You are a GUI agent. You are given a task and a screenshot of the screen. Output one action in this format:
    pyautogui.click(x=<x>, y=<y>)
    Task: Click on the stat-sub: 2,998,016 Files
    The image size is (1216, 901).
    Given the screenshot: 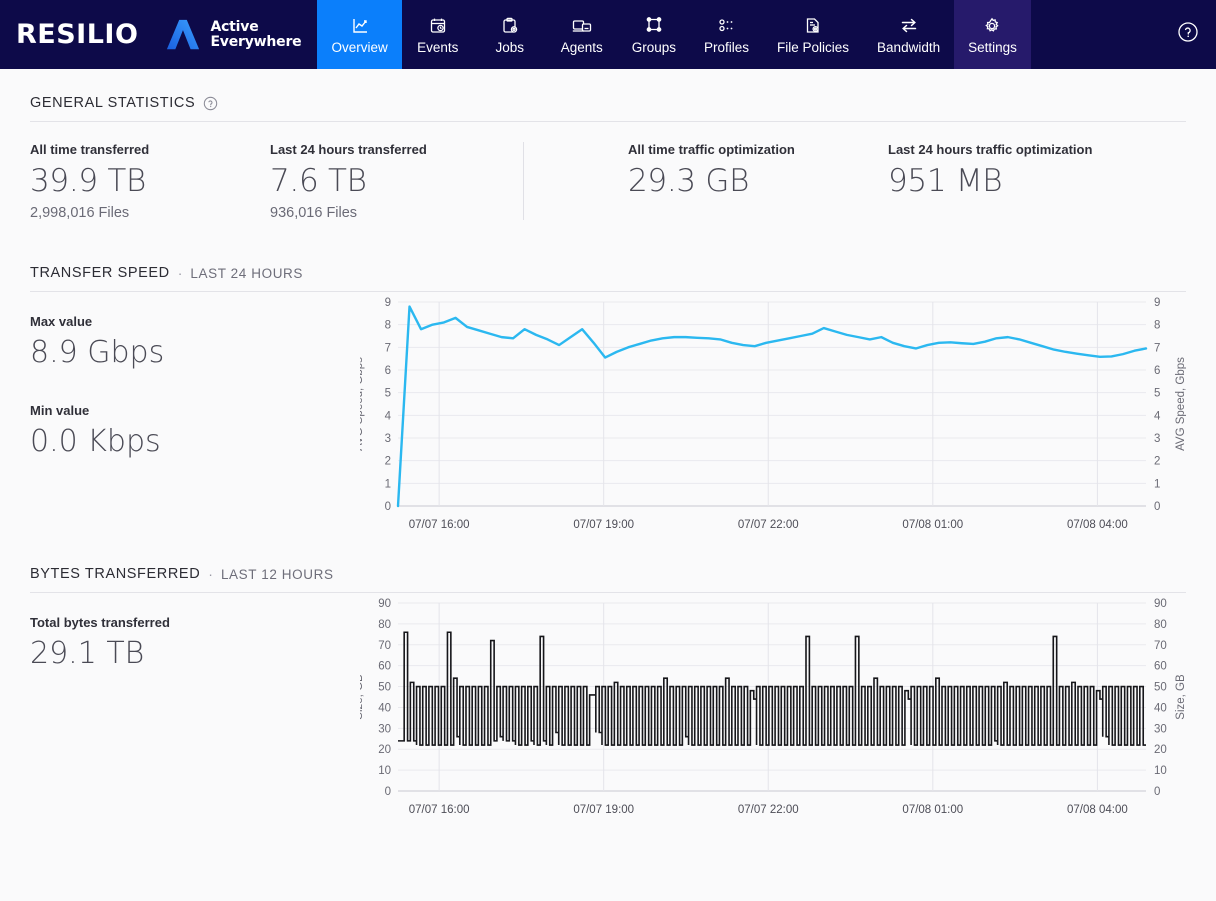 What is the action you would take?
    pyautogui.click(x=80, y=213)
    